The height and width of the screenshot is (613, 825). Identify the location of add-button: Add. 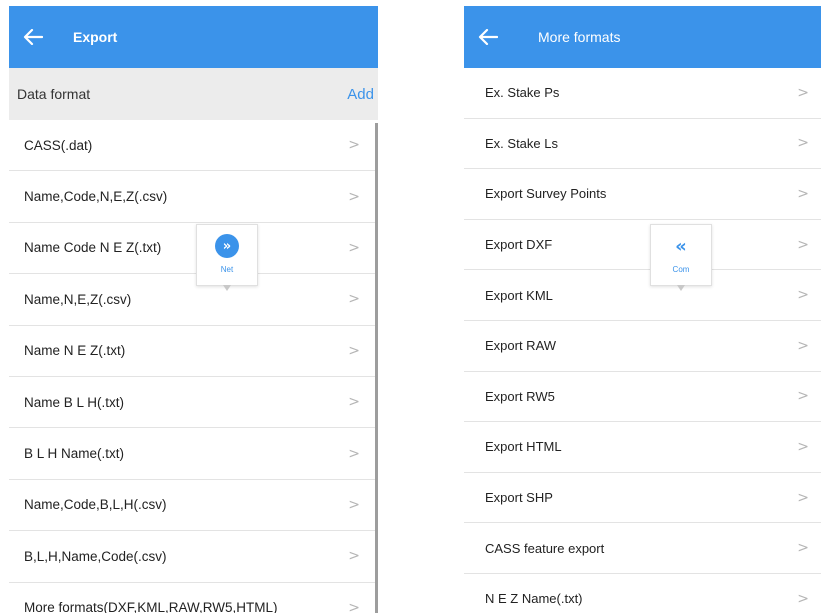
(360, 94).